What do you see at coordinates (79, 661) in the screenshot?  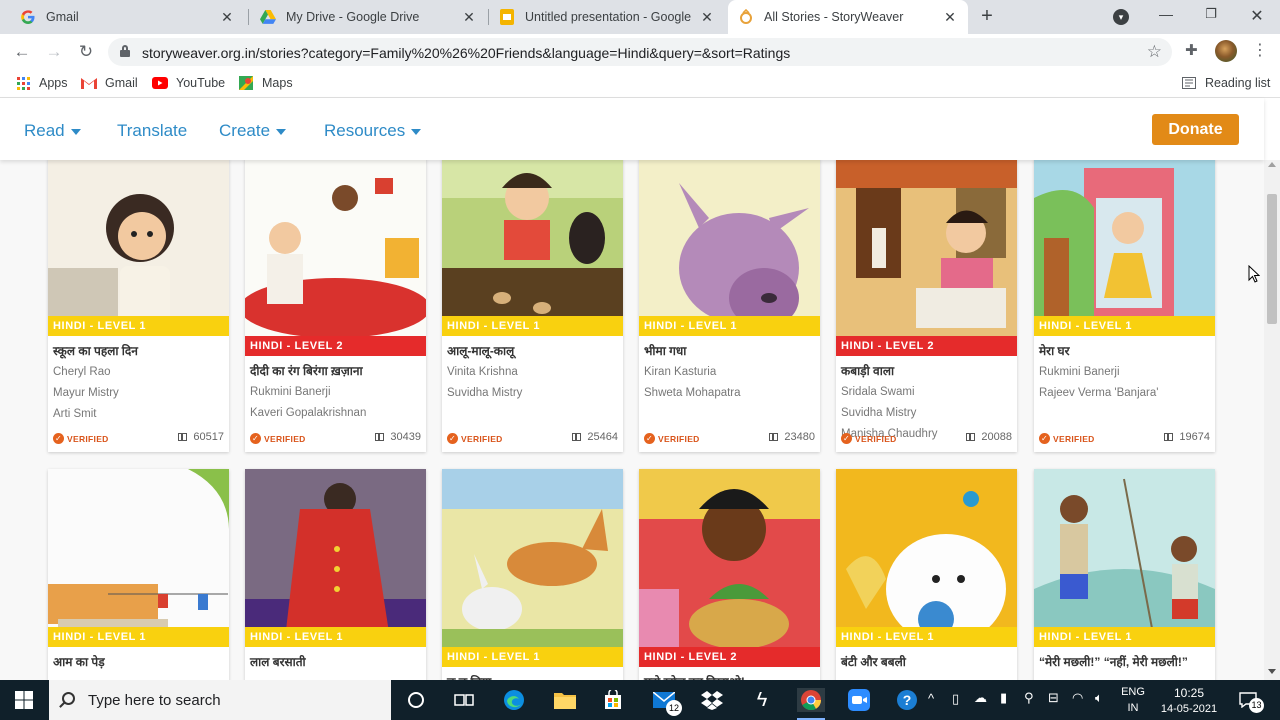 I see `story-title: आम का पेड़` at bounding box center [79, 661].